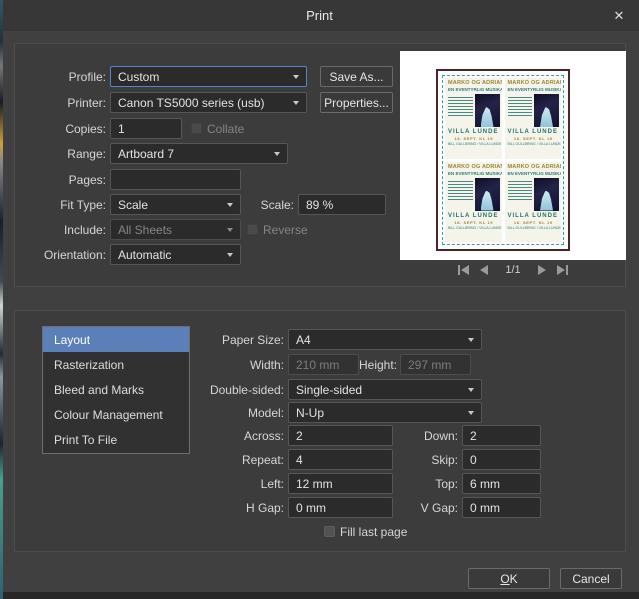 This screenshot has width=639, height=599. Describe the element at coordinates (319, 595) in the screenshot. I see `background-app-bottom` at that location.